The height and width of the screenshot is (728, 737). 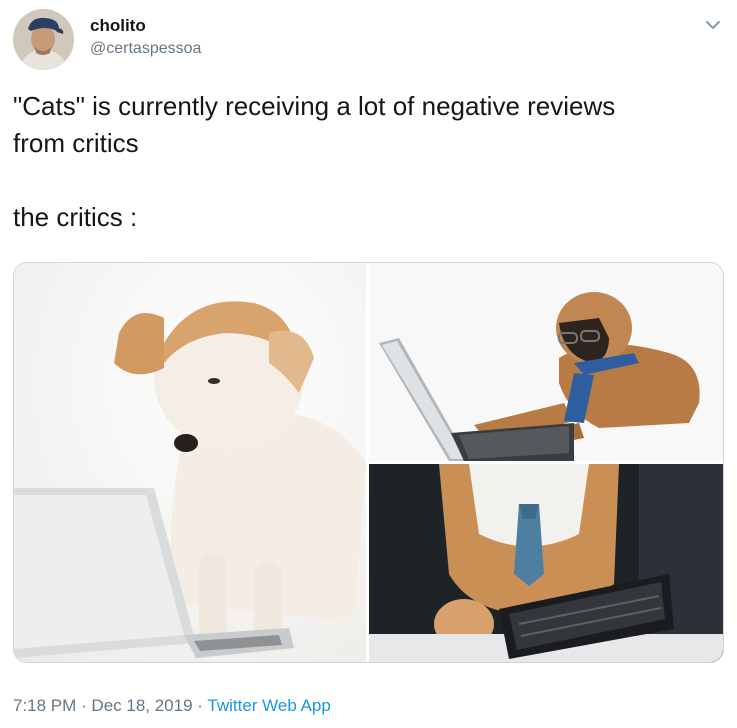 I want to click on avatar-image, so click(x=43, y=39).